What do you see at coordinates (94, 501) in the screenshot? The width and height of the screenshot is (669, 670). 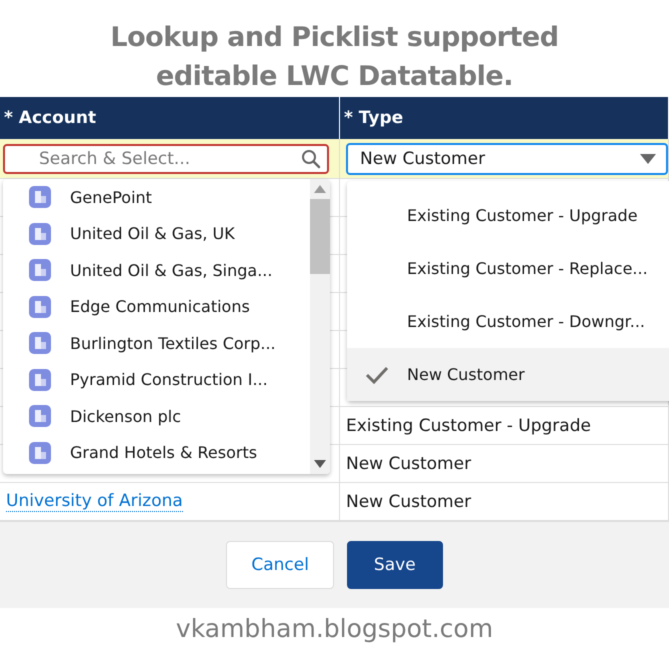 I see `account-link: University of Arizona` at bounding box center [94, 501].